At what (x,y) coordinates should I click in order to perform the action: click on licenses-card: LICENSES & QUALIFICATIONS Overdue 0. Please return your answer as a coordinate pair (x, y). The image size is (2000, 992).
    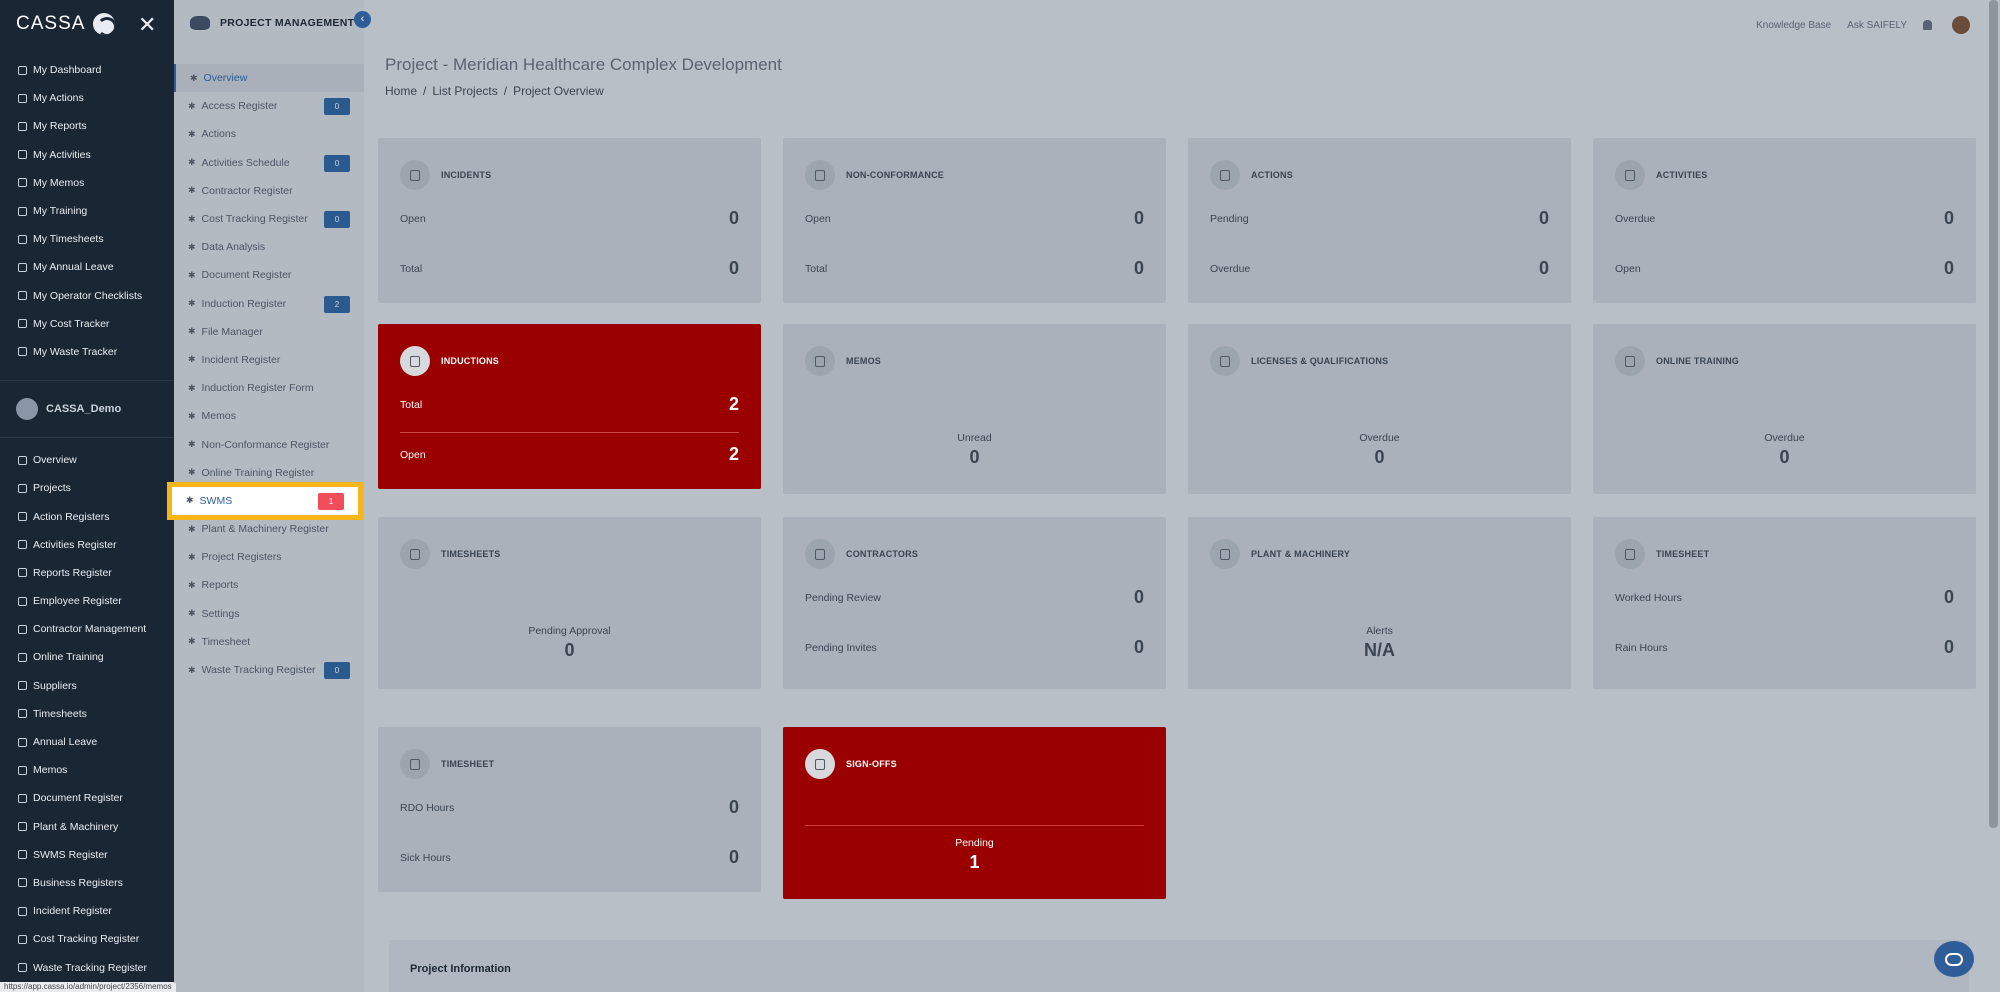
    Looking at the image, I should click on (1379, 409).